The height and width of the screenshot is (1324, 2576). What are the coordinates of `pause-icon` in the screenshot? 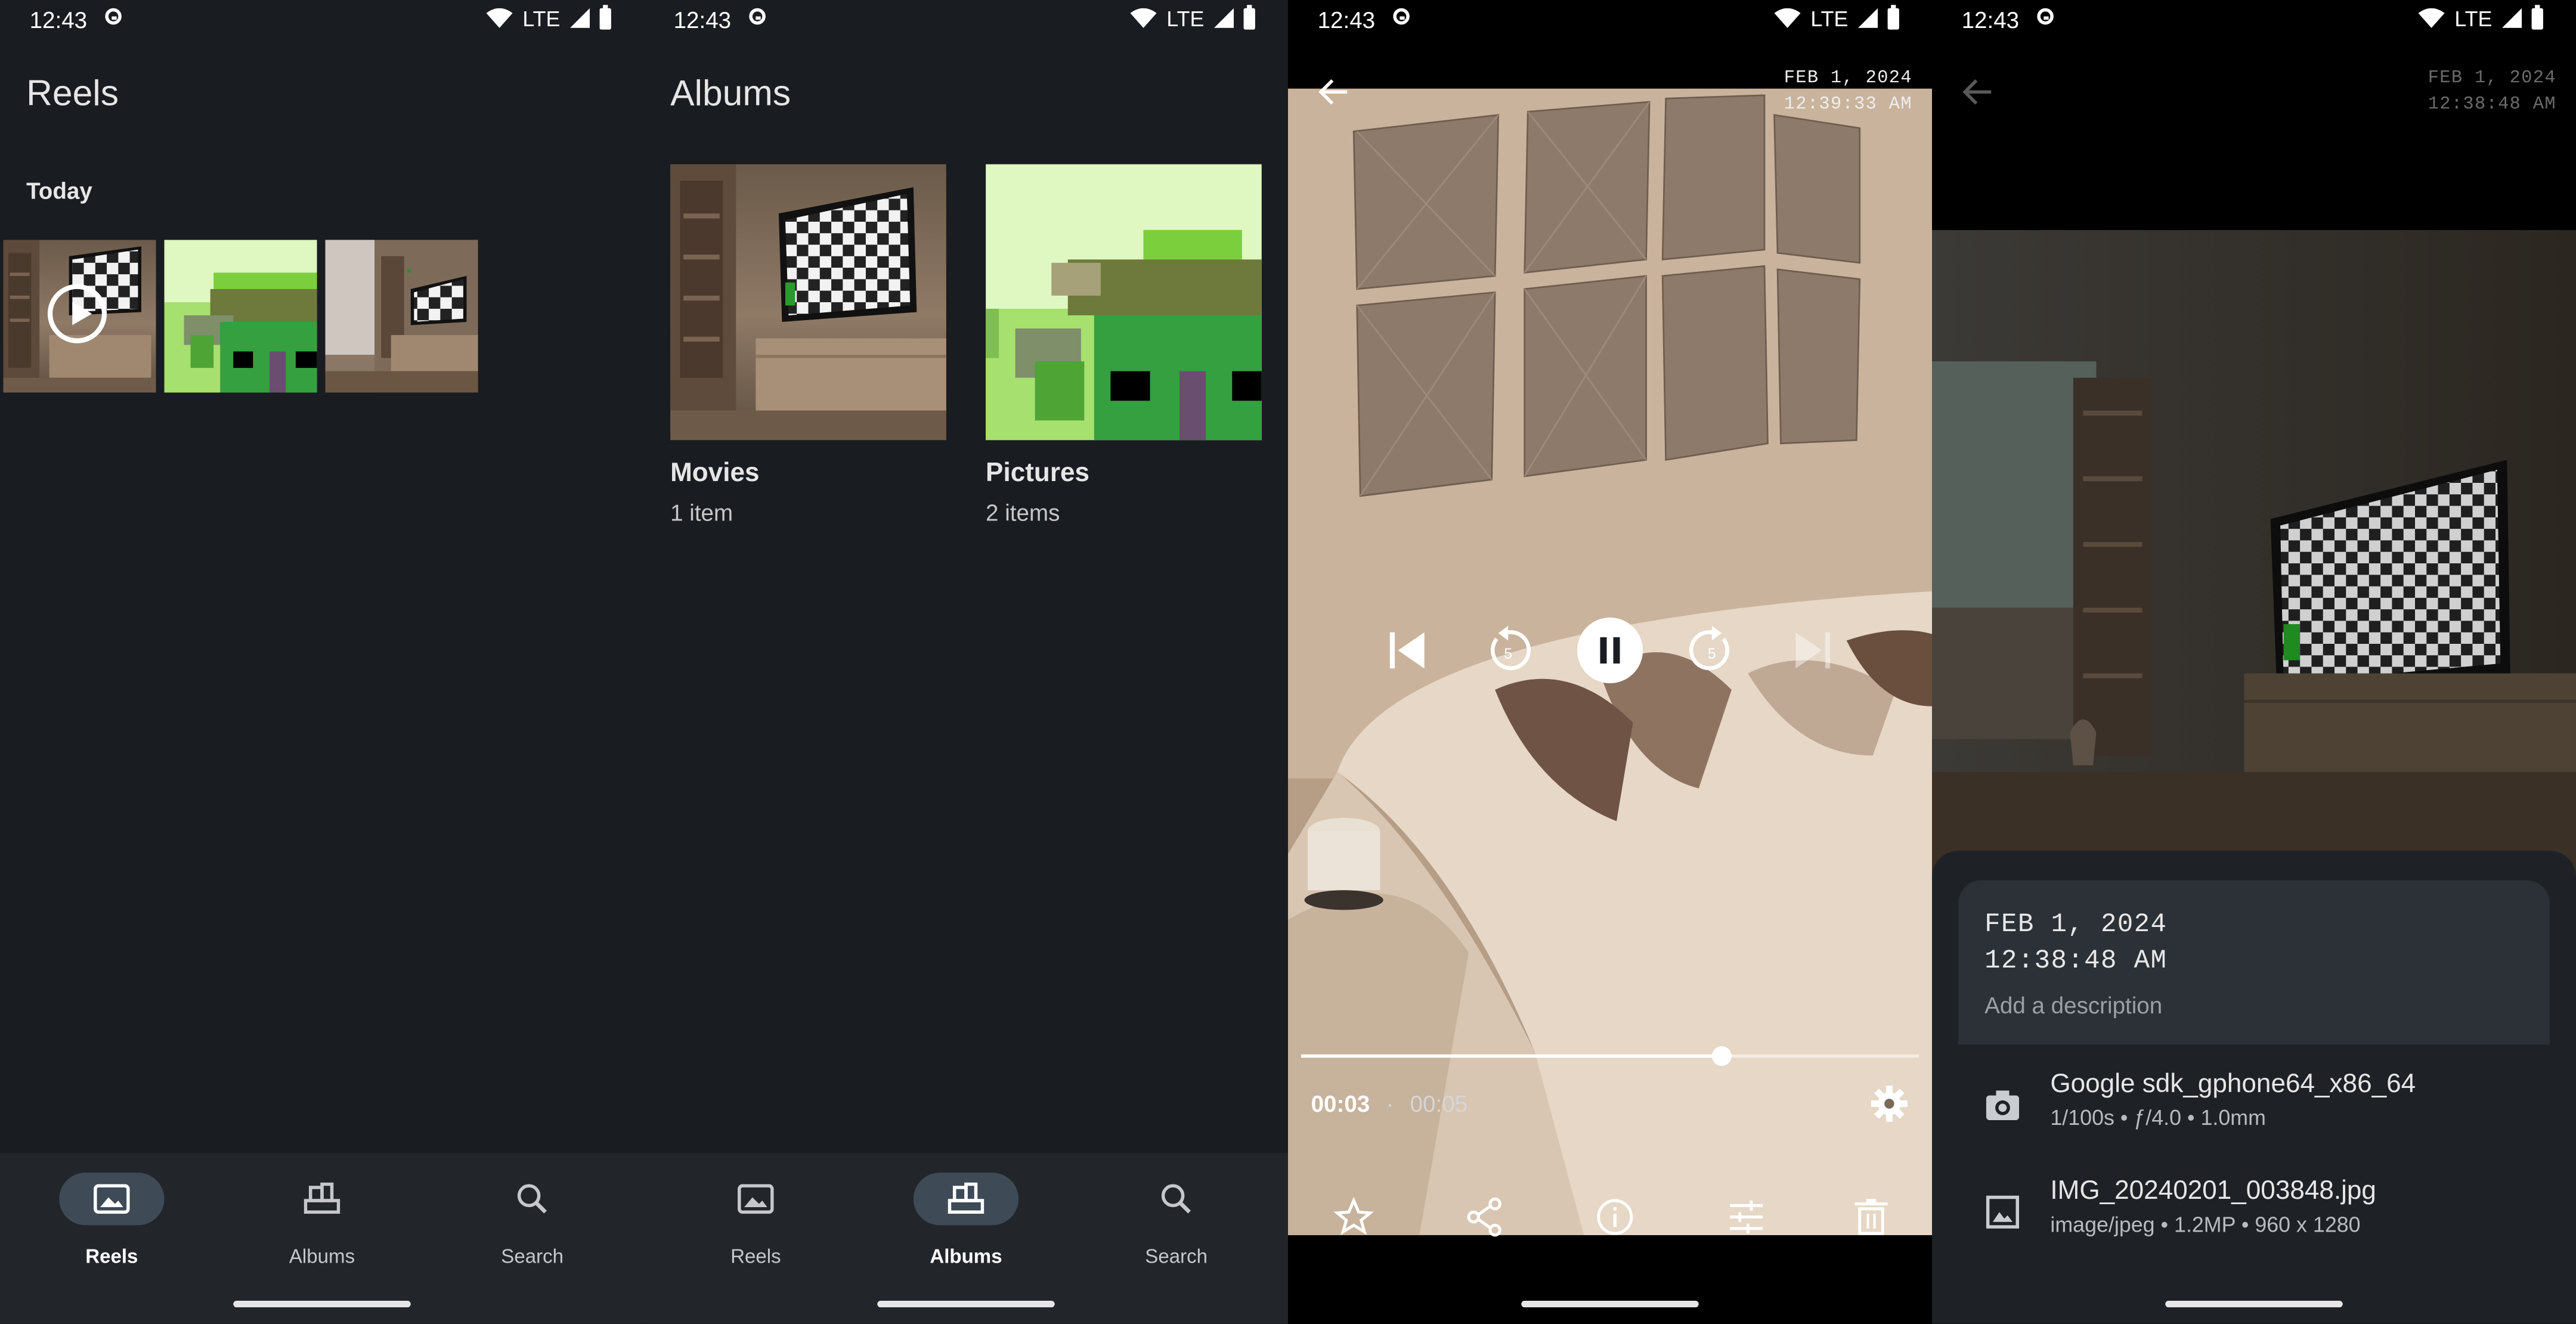 It's located at (1610, 650).